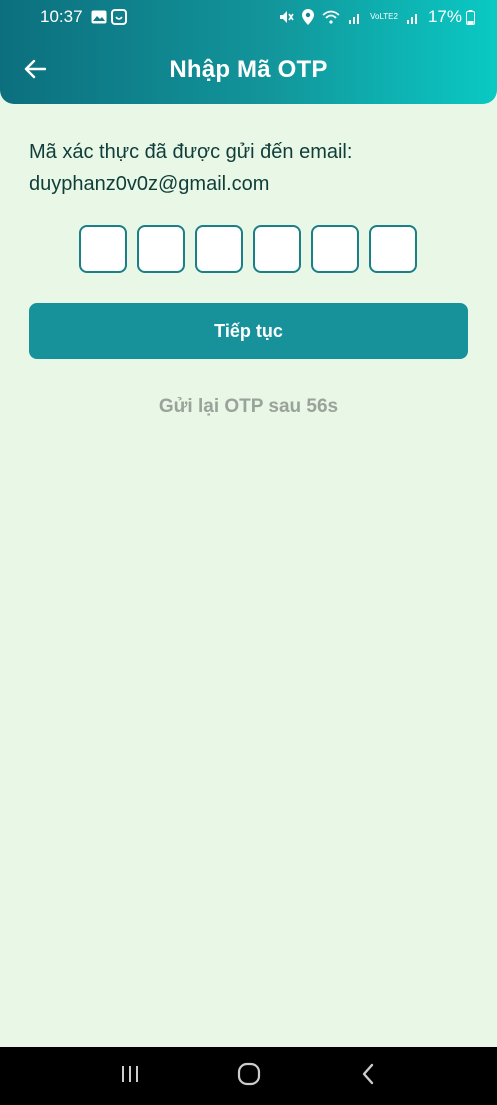 The image size is (497, 1105). What do you see at coordinates (470, 17) in the screenshot?
I see `battery-icon` at bounding box center [470, 17].